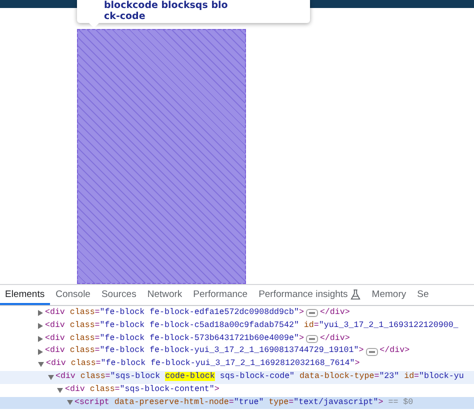 The width and height of the screenshot is (474, 414). I want to click on flask-icon, so click(355, 294).